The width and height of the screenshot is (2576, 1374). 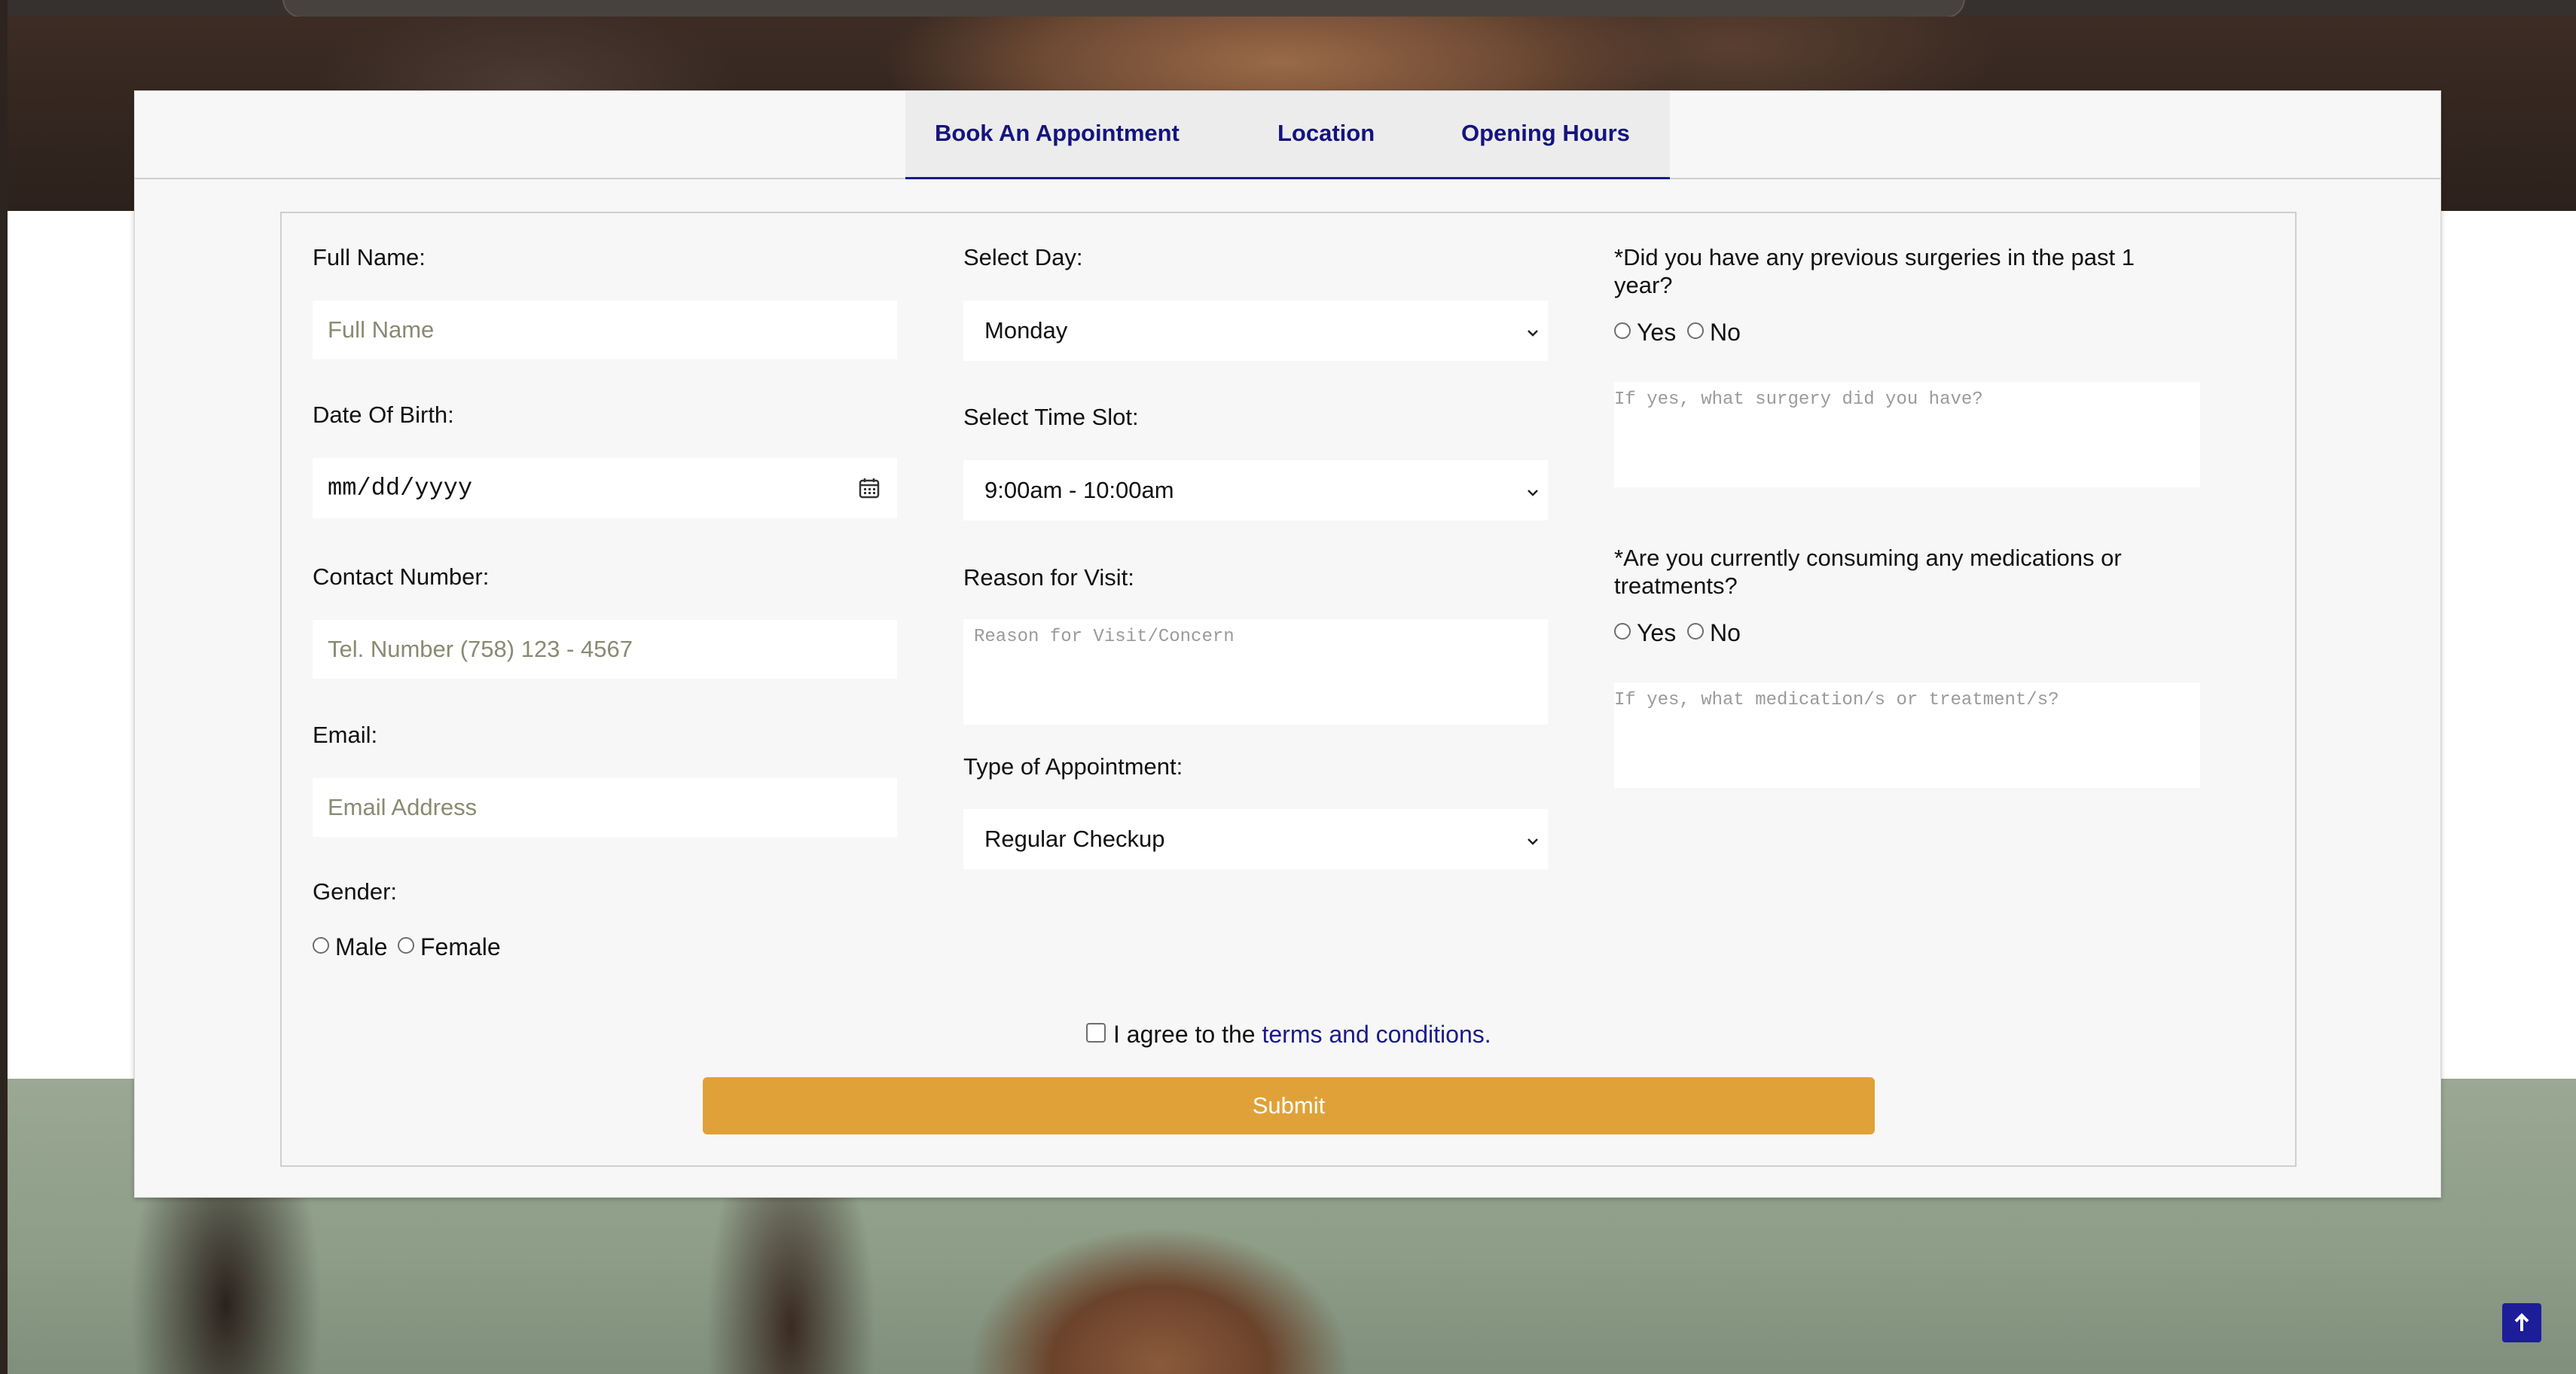 What do you see at coordinates (1545, 133) in the screenshot?
I see `tab-opening-hours: Opening Hours` at bounding box center [1545, 133].